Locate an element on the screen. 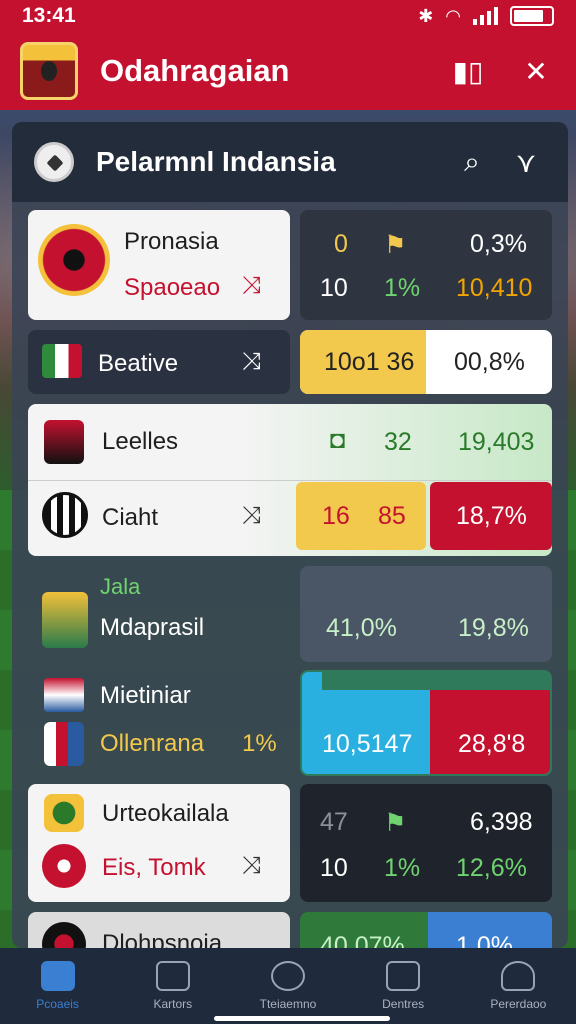 The width and height of the screenshot is (576, 1024). search-icon: ⌕ is located at coordinates (472, 162).